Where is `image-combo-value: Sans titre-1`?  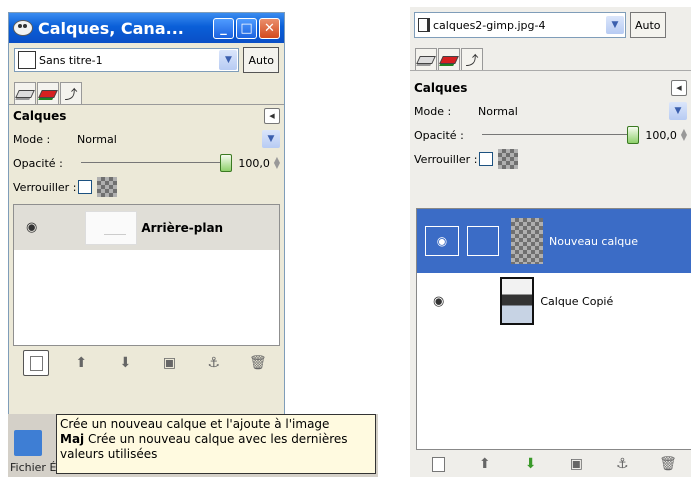
image-combo-value: Sans titre-1 is located at coordinates (71, 60).